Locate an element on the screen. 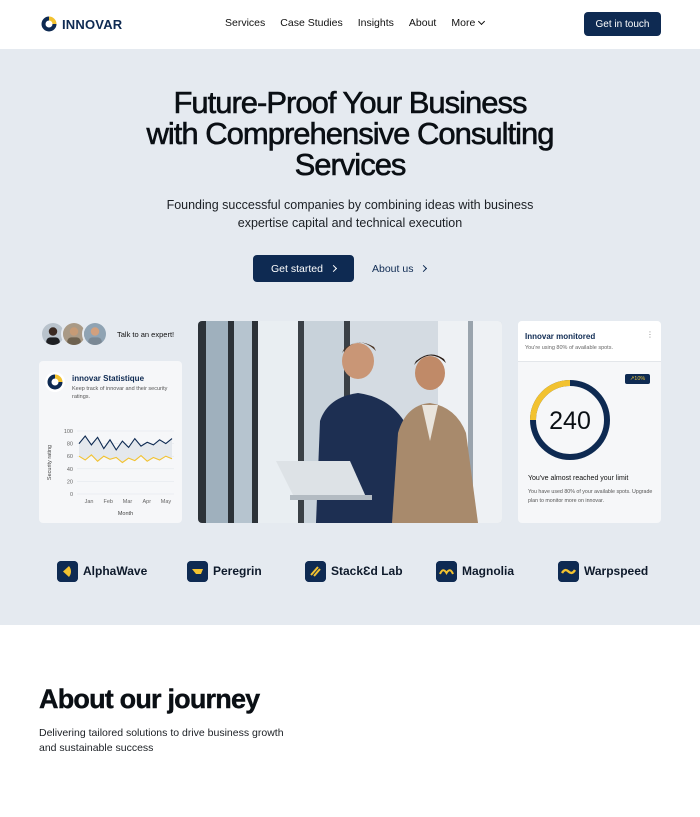 The height and width of the screenshot is (817, 700). brand-name: Peregrin is located at coordinates (237, 571).